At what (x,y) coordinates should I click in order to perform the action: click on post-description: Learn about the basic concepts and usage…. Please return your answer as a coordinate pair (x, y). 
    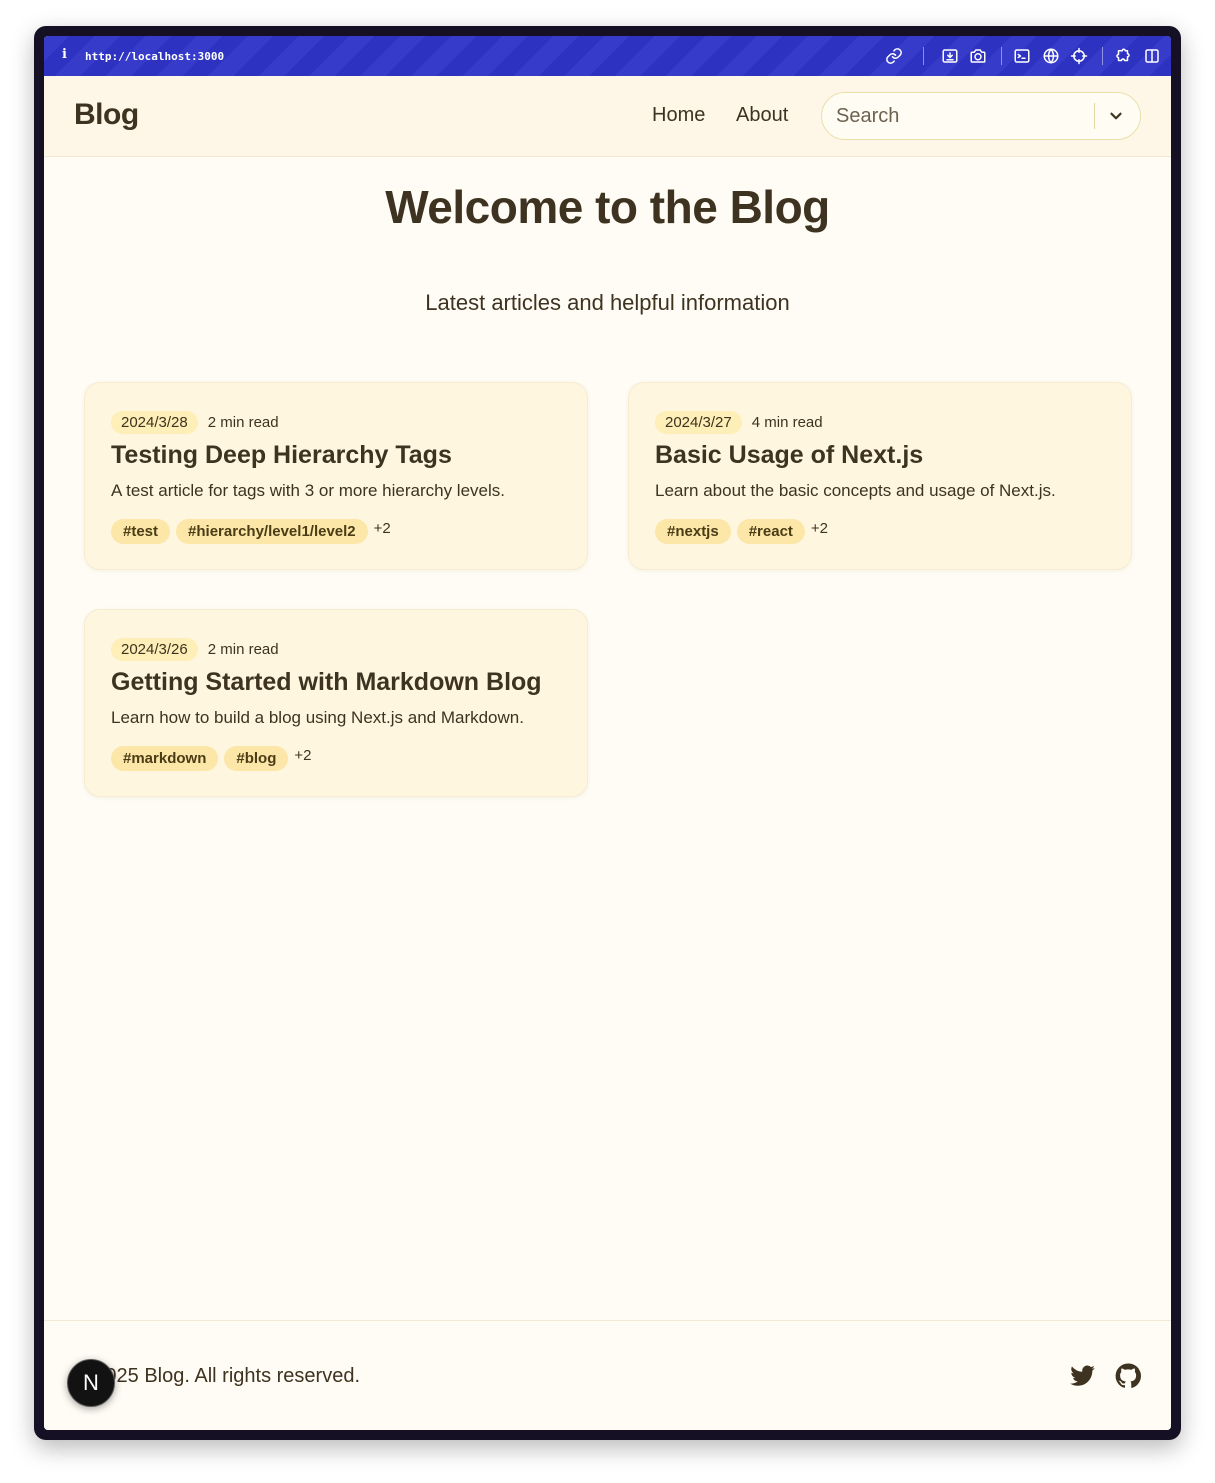
    Looking at the image, I should click on (855, 490).